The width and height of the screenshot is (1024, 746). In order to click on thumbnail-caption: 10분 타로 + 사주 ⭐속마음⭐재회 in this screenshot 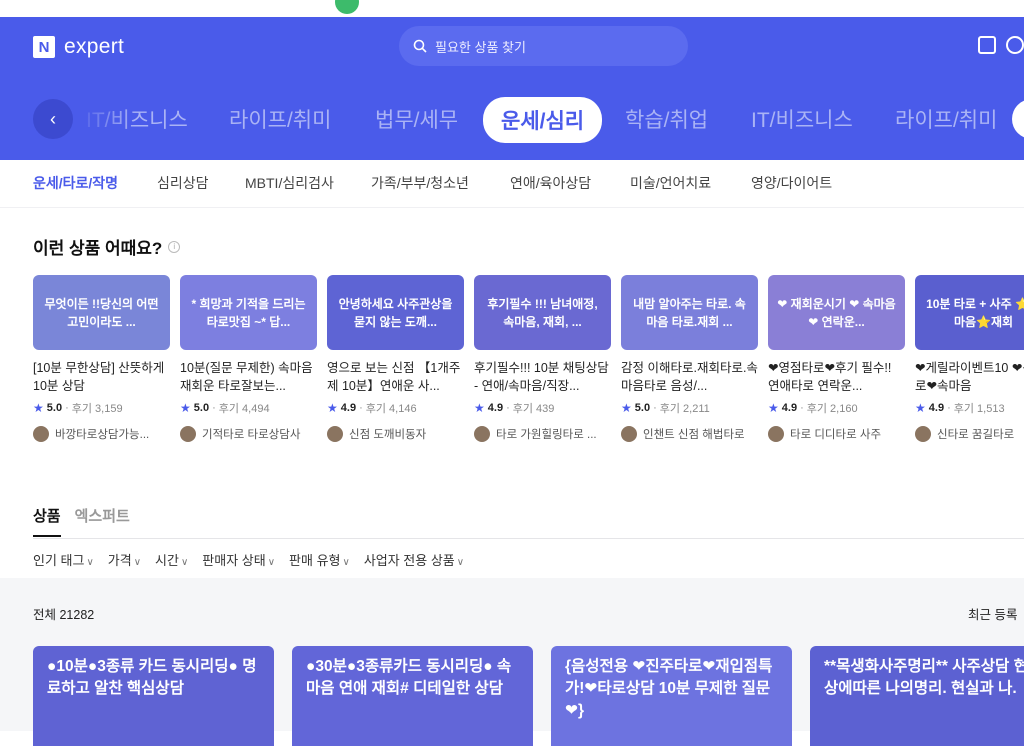, I will do `click(975, 312)`.